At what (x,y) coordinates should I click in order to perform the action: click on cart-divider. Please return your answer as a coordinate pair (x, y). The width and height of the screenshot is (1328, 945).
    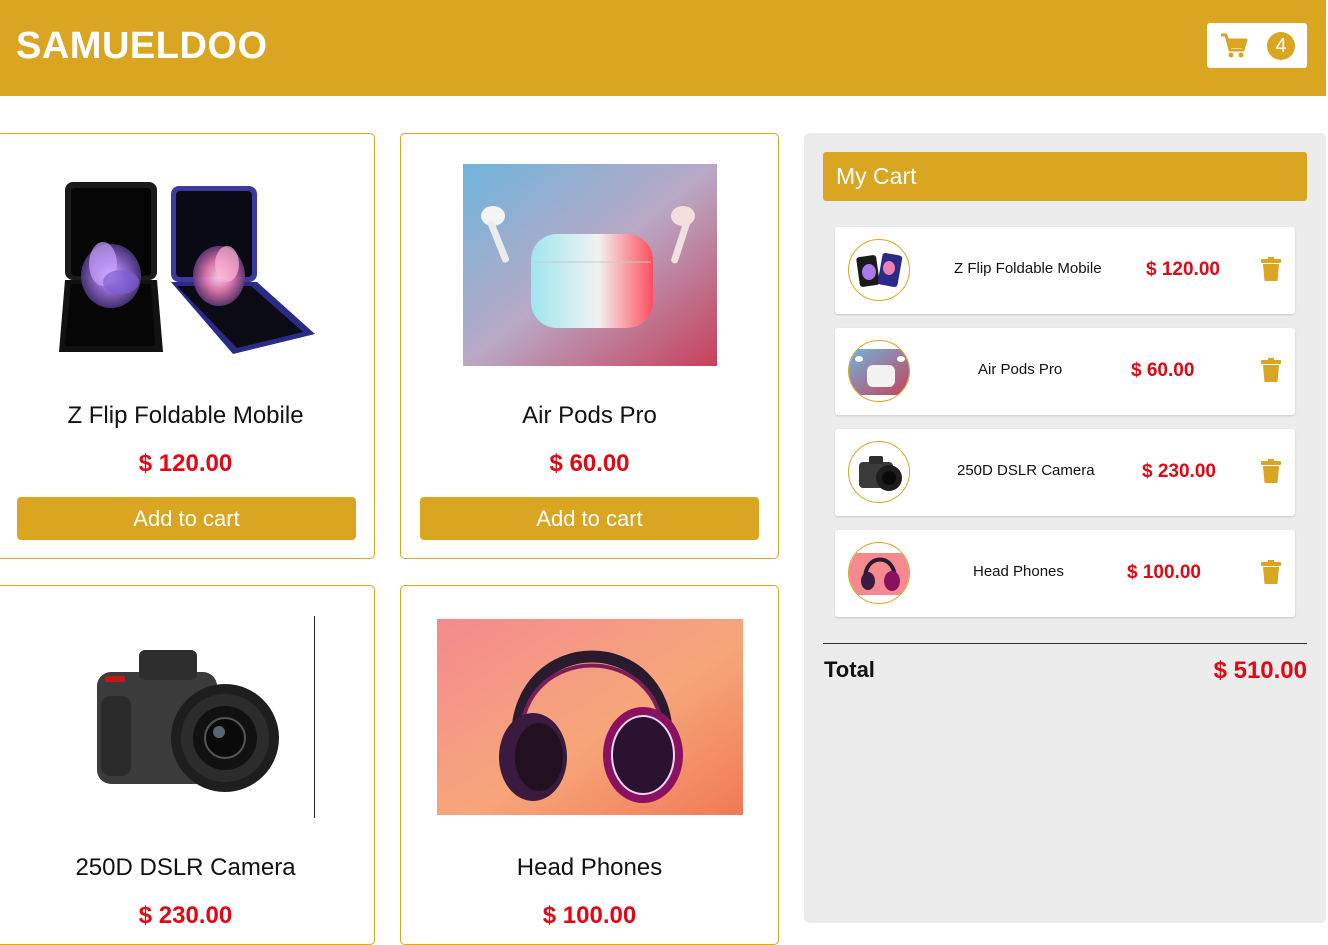
    Looking at the image, I should click on (1065, 643).